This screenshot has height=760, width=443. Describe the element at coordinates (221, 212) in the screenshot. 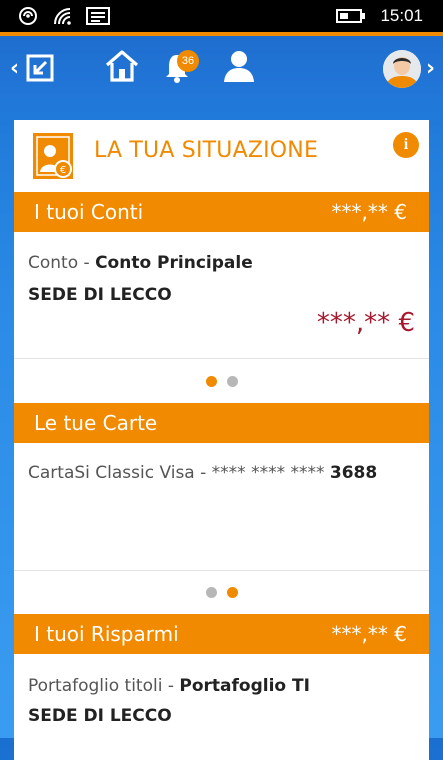

I see `conti-section-header: I tuoi Conti ***,** €` at that location.